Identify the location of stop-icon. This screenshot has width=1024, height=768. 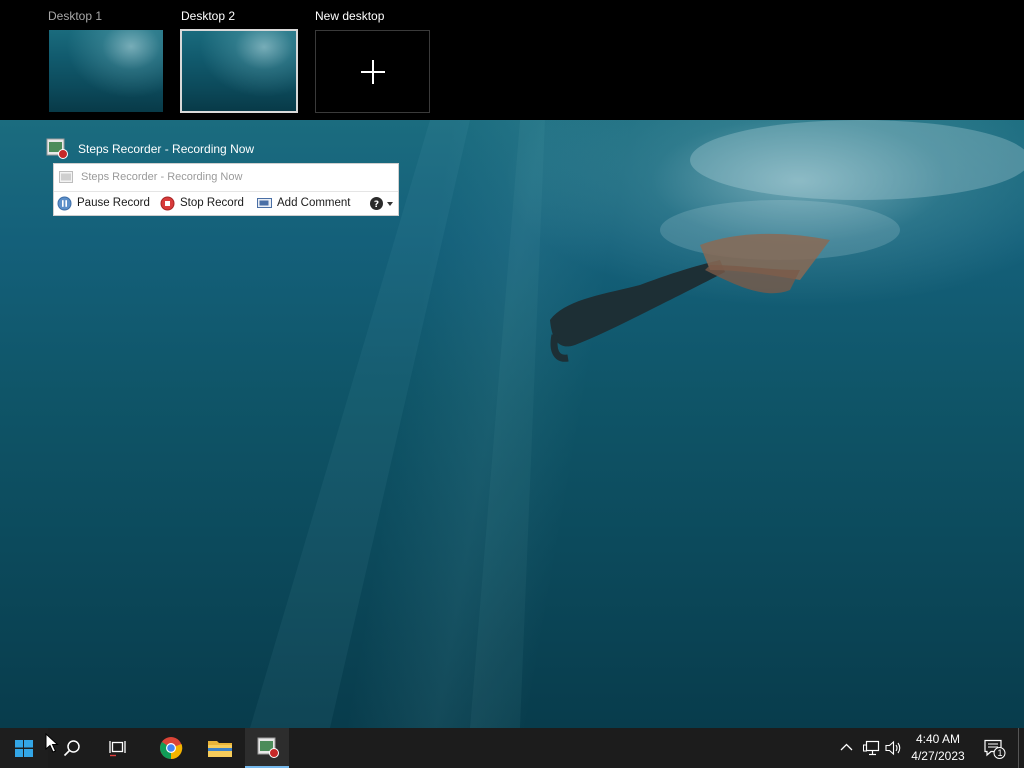
(167, 203).